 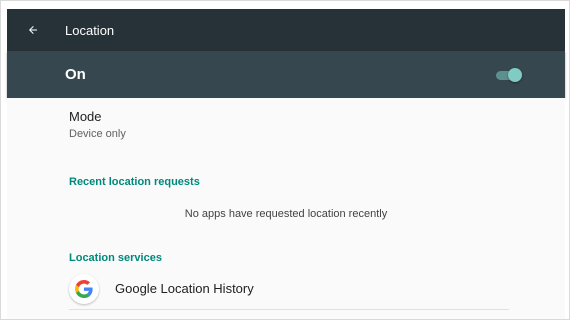 What do you see at coordinates (515, 75) in the screenshot?
I see `switch-thumb` at bounding box center [515, 75].